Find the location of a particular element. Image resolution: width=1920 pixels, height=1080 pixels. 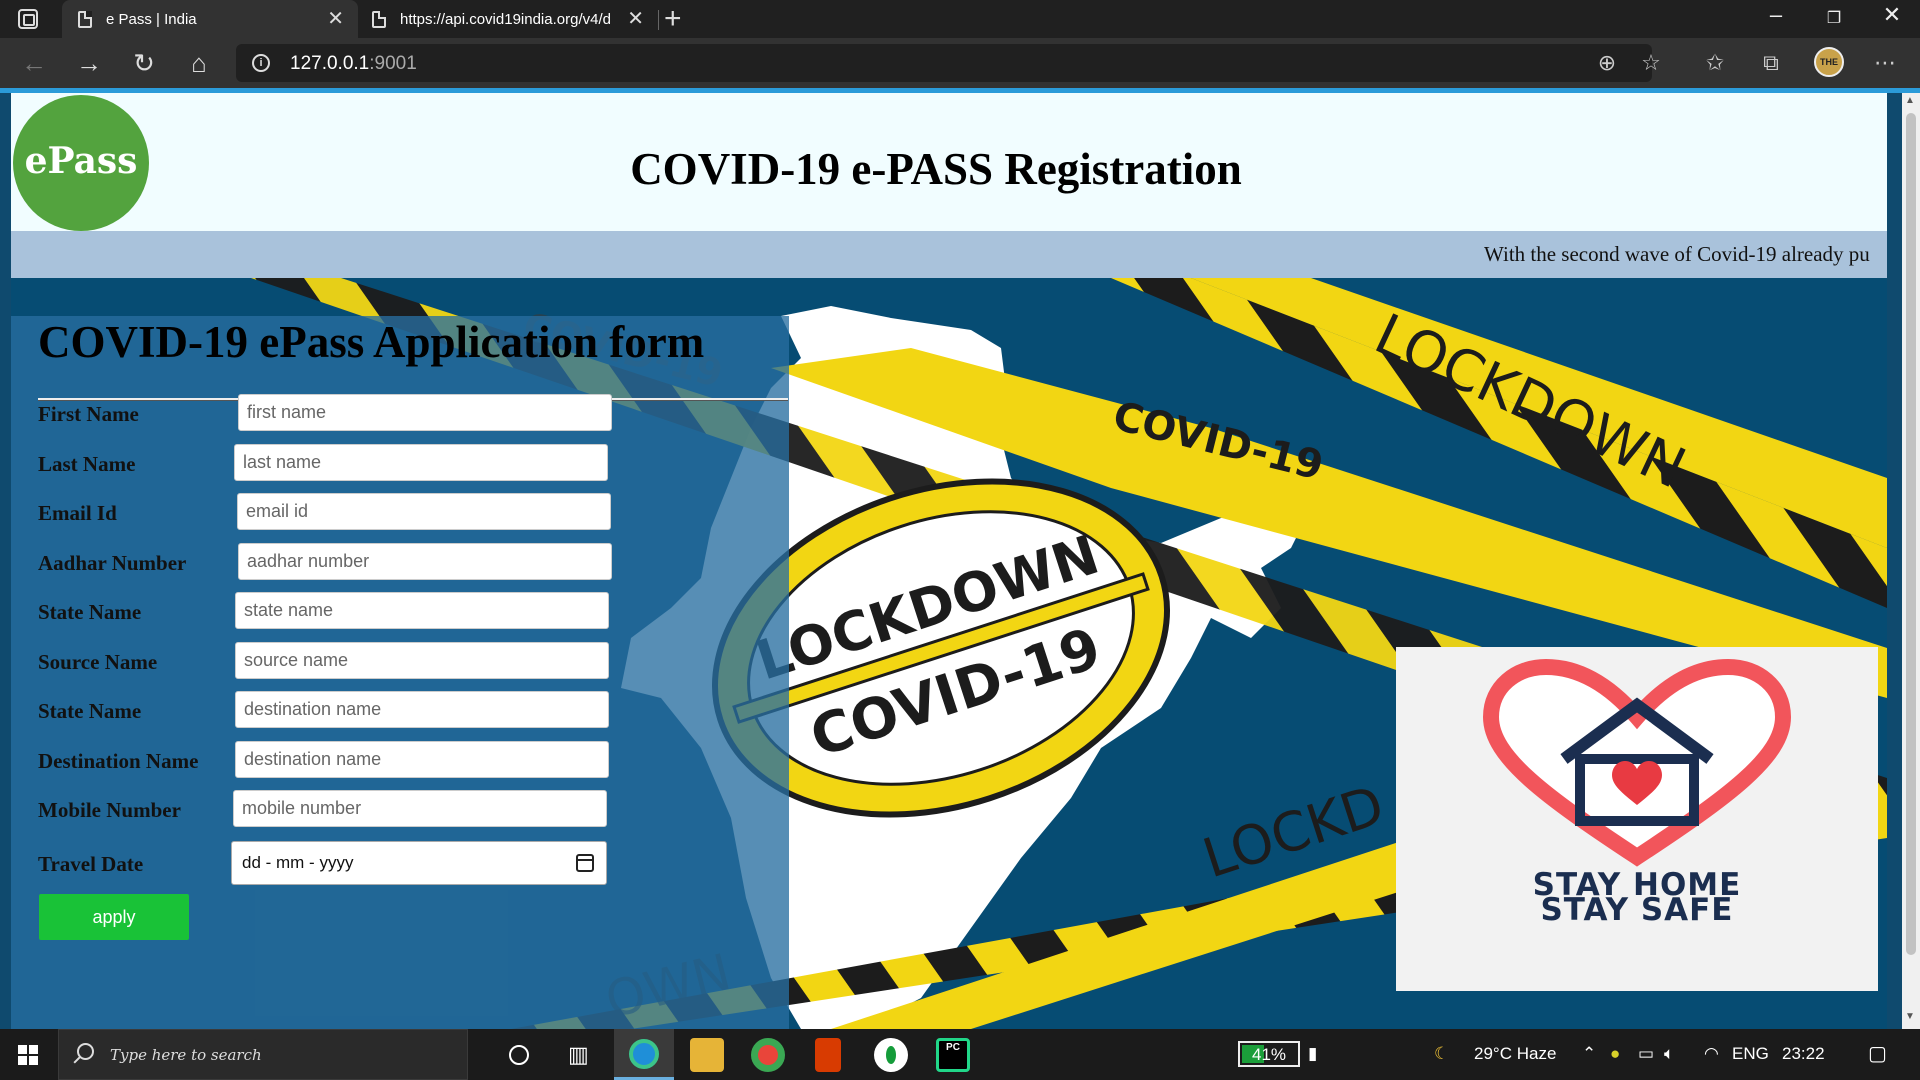

page-title: COVID-19 e-PASS Registration is located at coordinates (936, 169).